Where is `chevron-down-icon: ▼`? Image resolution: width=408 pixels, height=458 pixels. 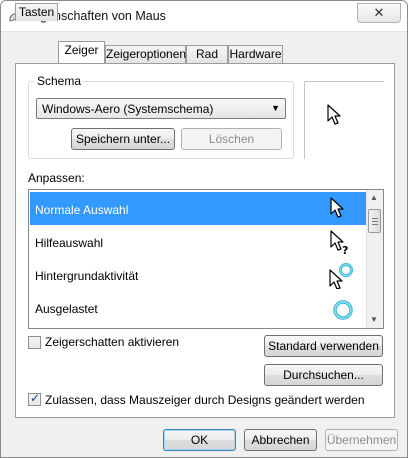
chevron-down-icon: ▼ is located at coordinates (275, 108).